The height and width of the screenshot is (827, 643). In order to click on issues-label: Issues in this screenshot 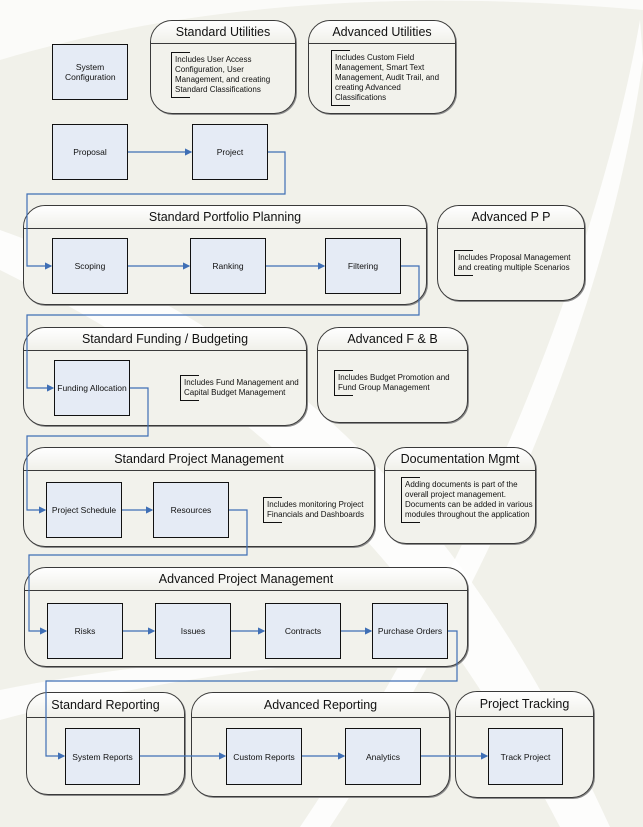, I will do `click(193, 631)`.